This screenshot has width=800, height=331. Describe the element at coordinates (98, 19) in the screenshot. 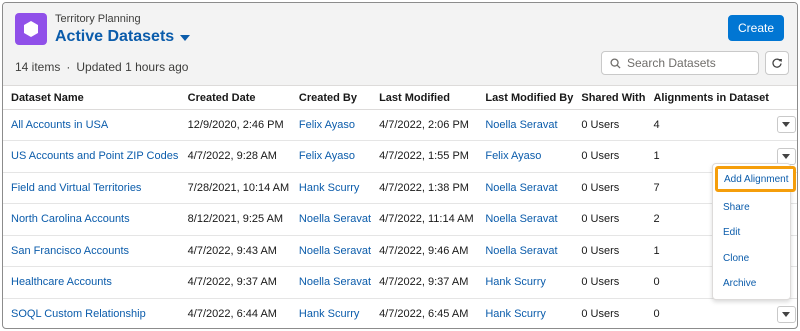

I see `app-name: Territory Planning` at that location.